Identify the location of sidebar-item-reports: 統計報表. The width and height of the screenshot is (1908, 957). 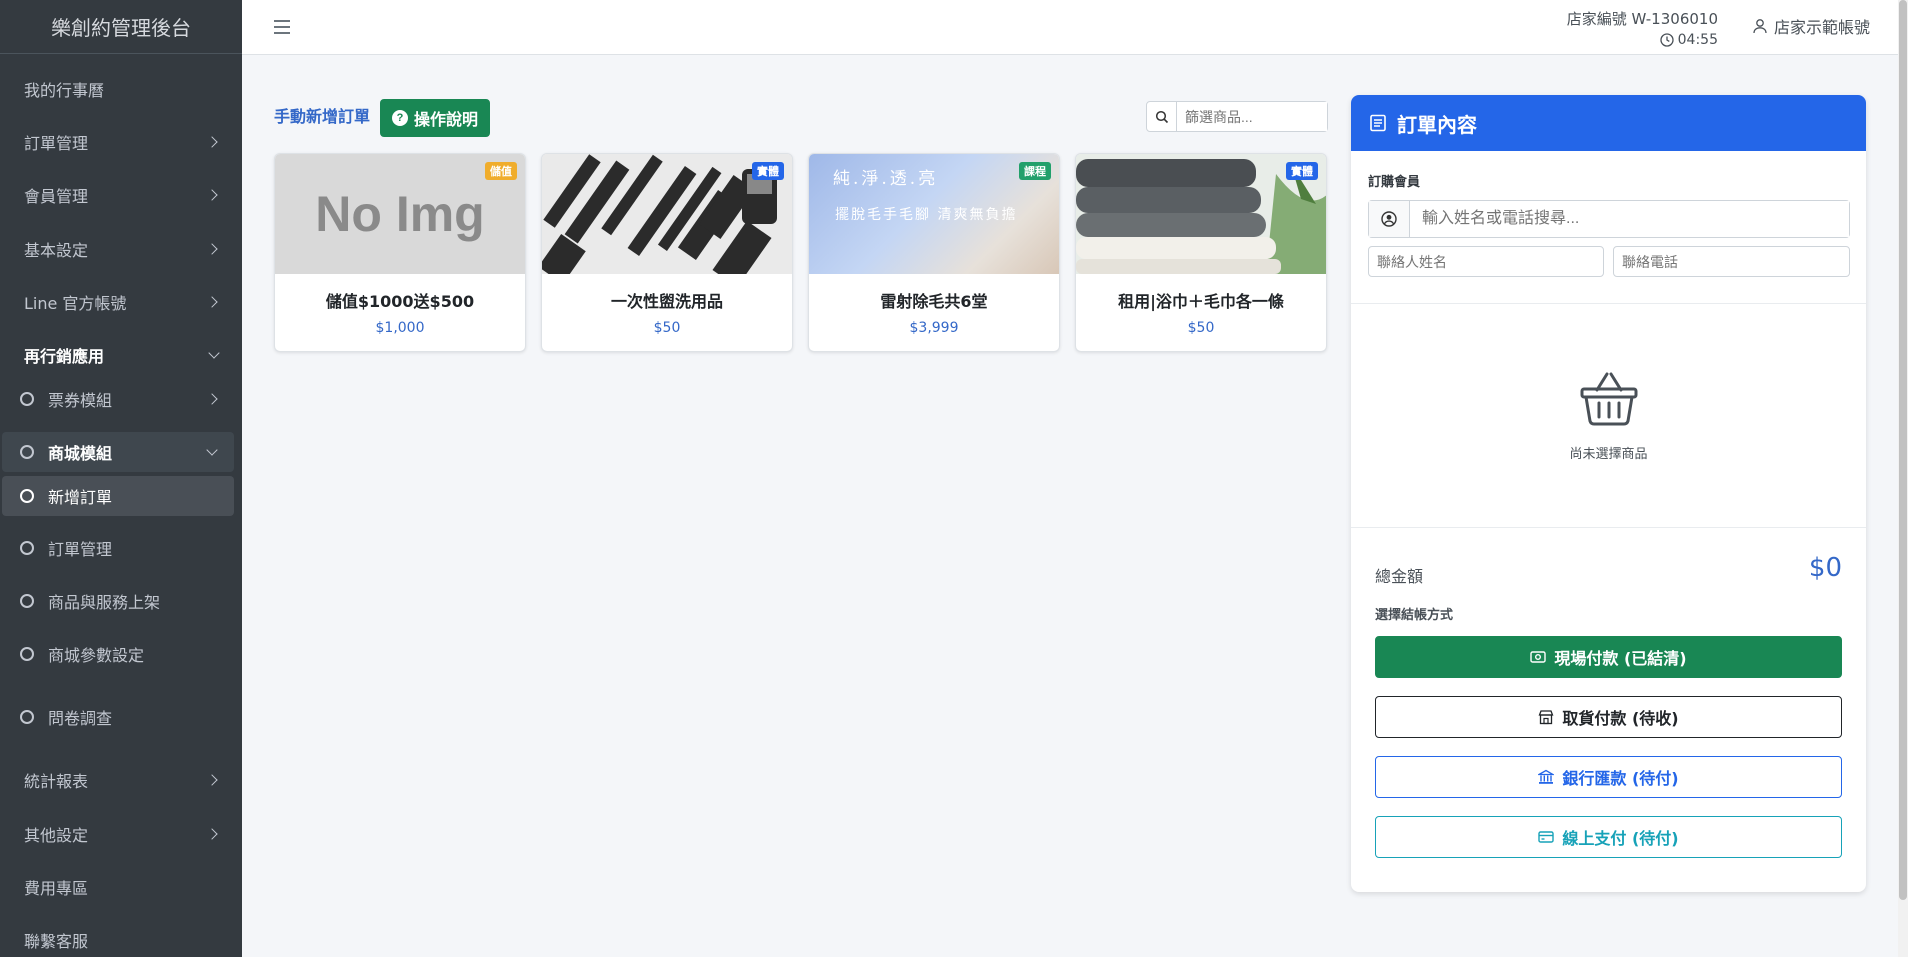
(121, 780).